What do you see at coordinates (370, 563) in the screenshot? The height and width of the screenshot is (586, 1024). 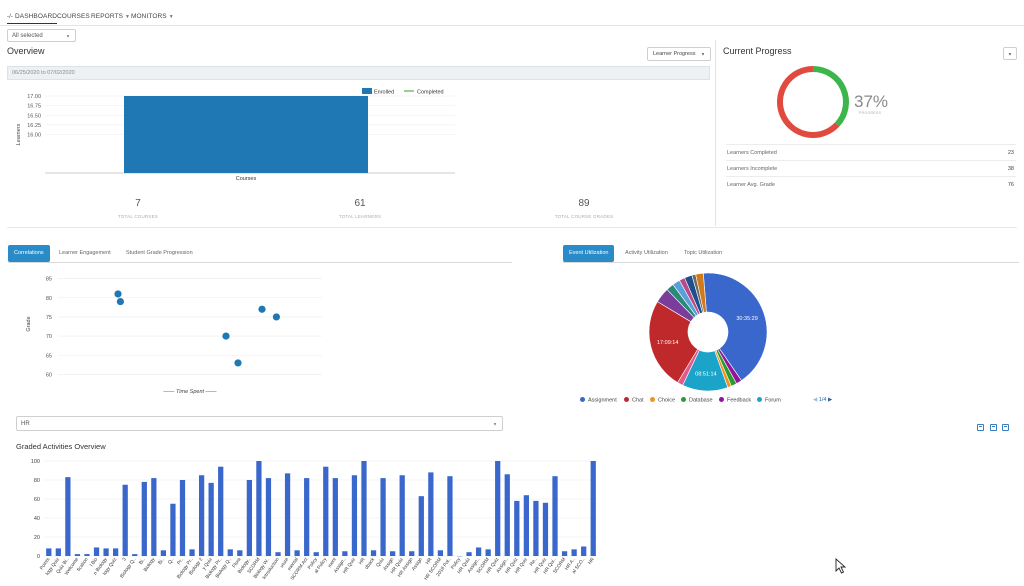 I see `x-tick-label: dback` at bounding box center [370, 563].